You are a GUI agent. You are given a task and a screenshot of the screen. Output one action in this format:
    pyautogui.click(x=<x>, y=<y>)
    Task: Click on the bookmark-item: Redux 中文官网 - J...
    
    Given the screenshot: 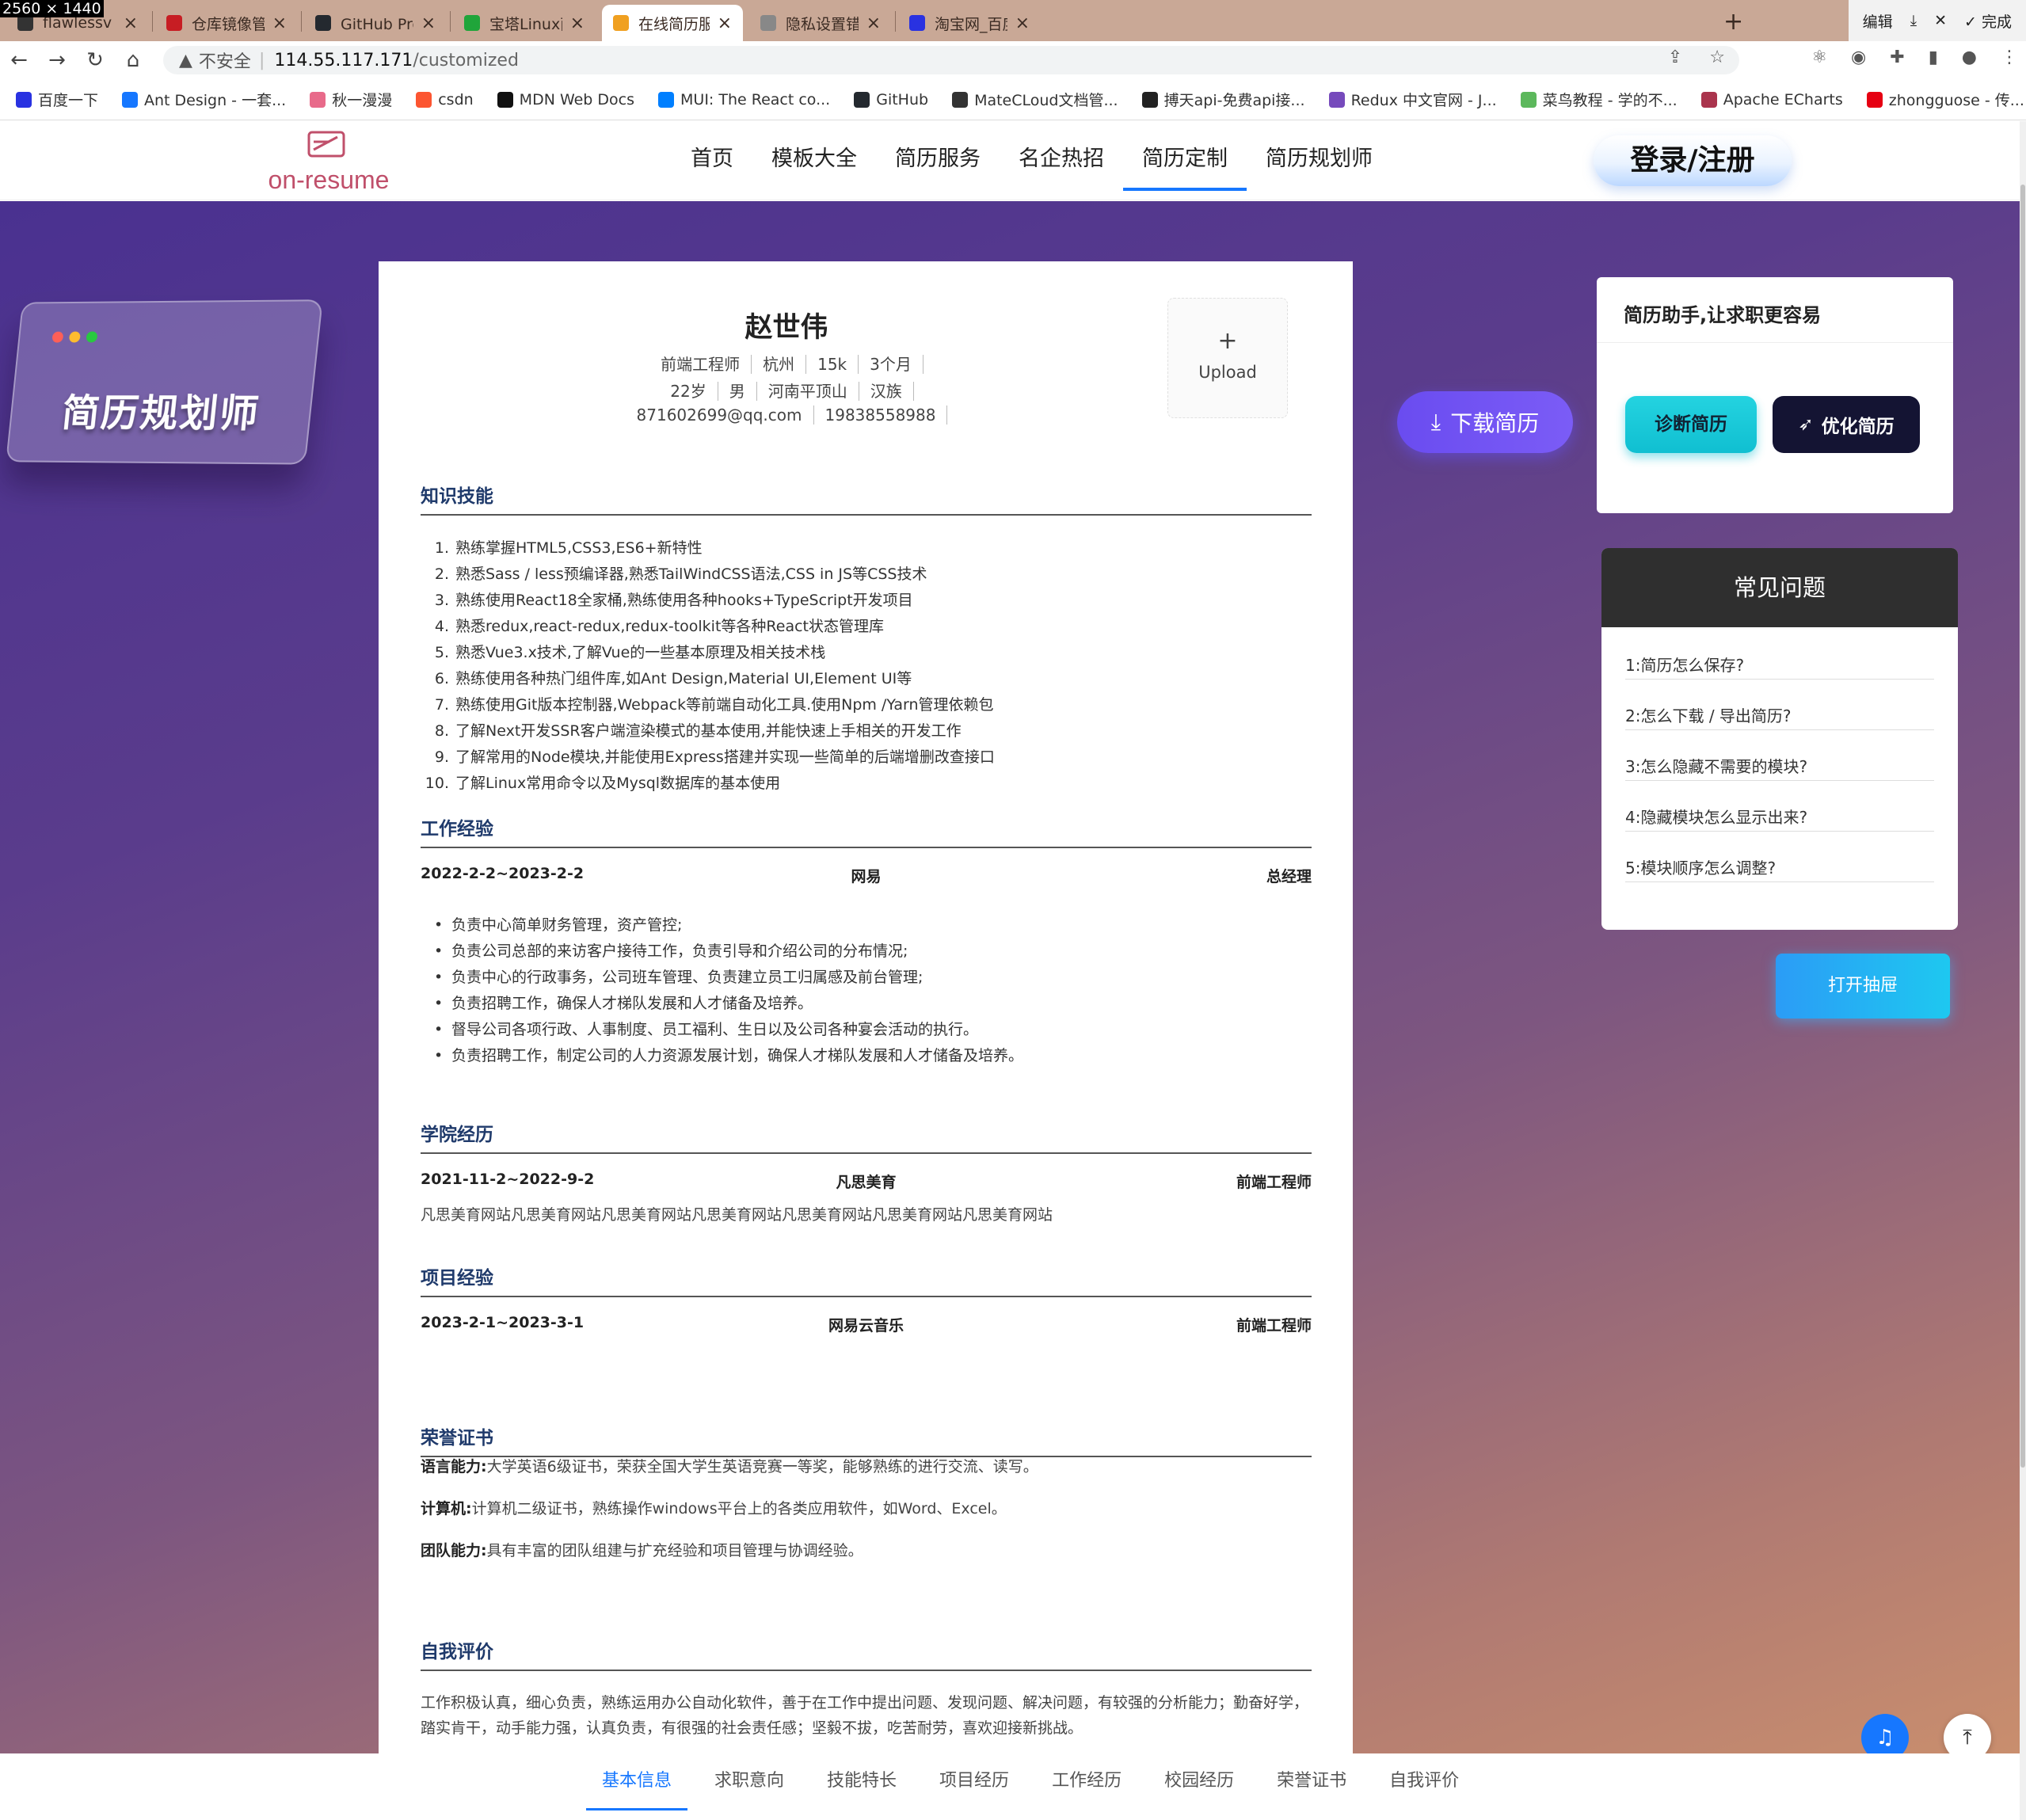 What is the action you would take?
    pyautogui.click(x=1413, y=99)
    